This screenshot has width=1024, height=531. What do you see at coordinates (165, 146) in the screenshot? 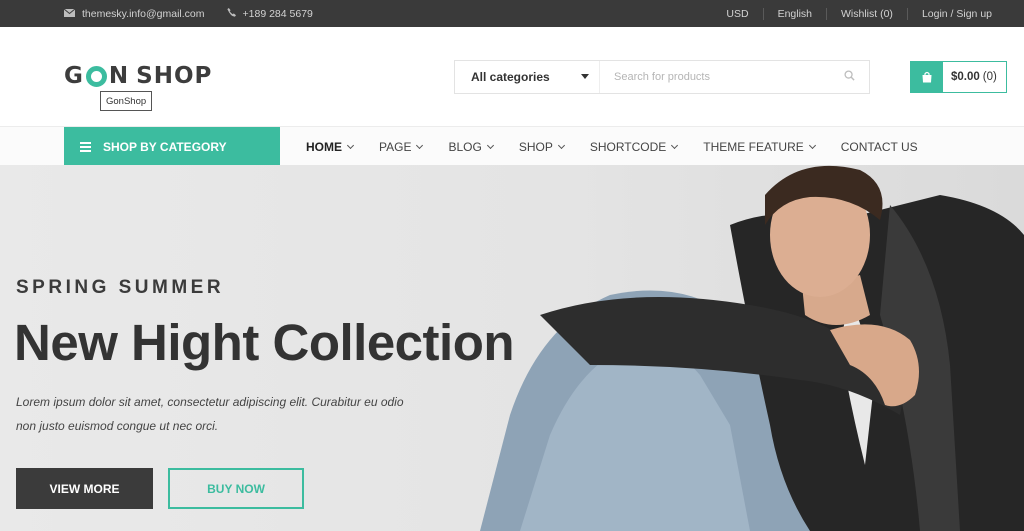
I see `shop-by-category-label: SHOP BY CATEGORY` at bounding box center [165, 146].